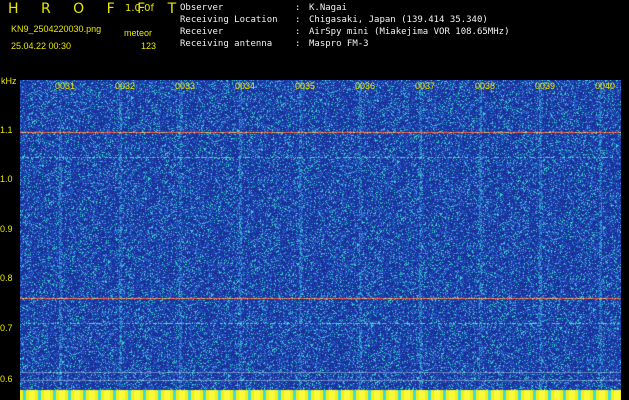 This screenshot has width=629, height=400. I want to click on x-tick-0031: 0031, so click(65, 86).